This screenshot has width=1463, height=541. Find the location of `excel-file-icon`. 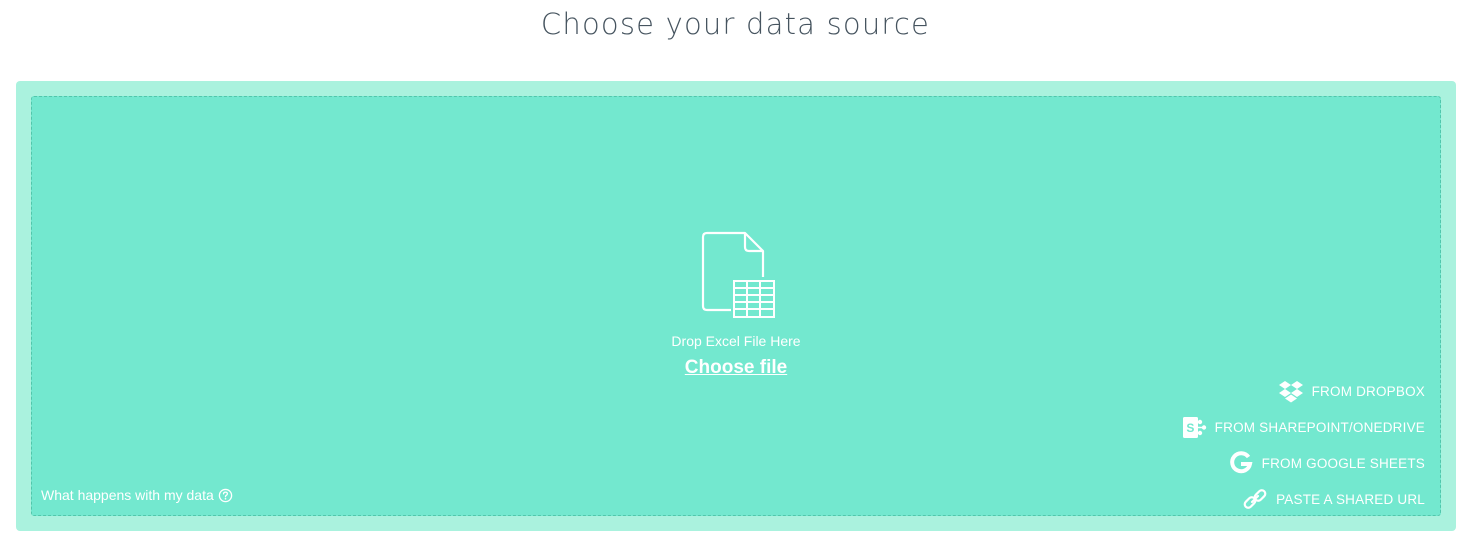

excel-file-icon is located at coordinates (737, 277).